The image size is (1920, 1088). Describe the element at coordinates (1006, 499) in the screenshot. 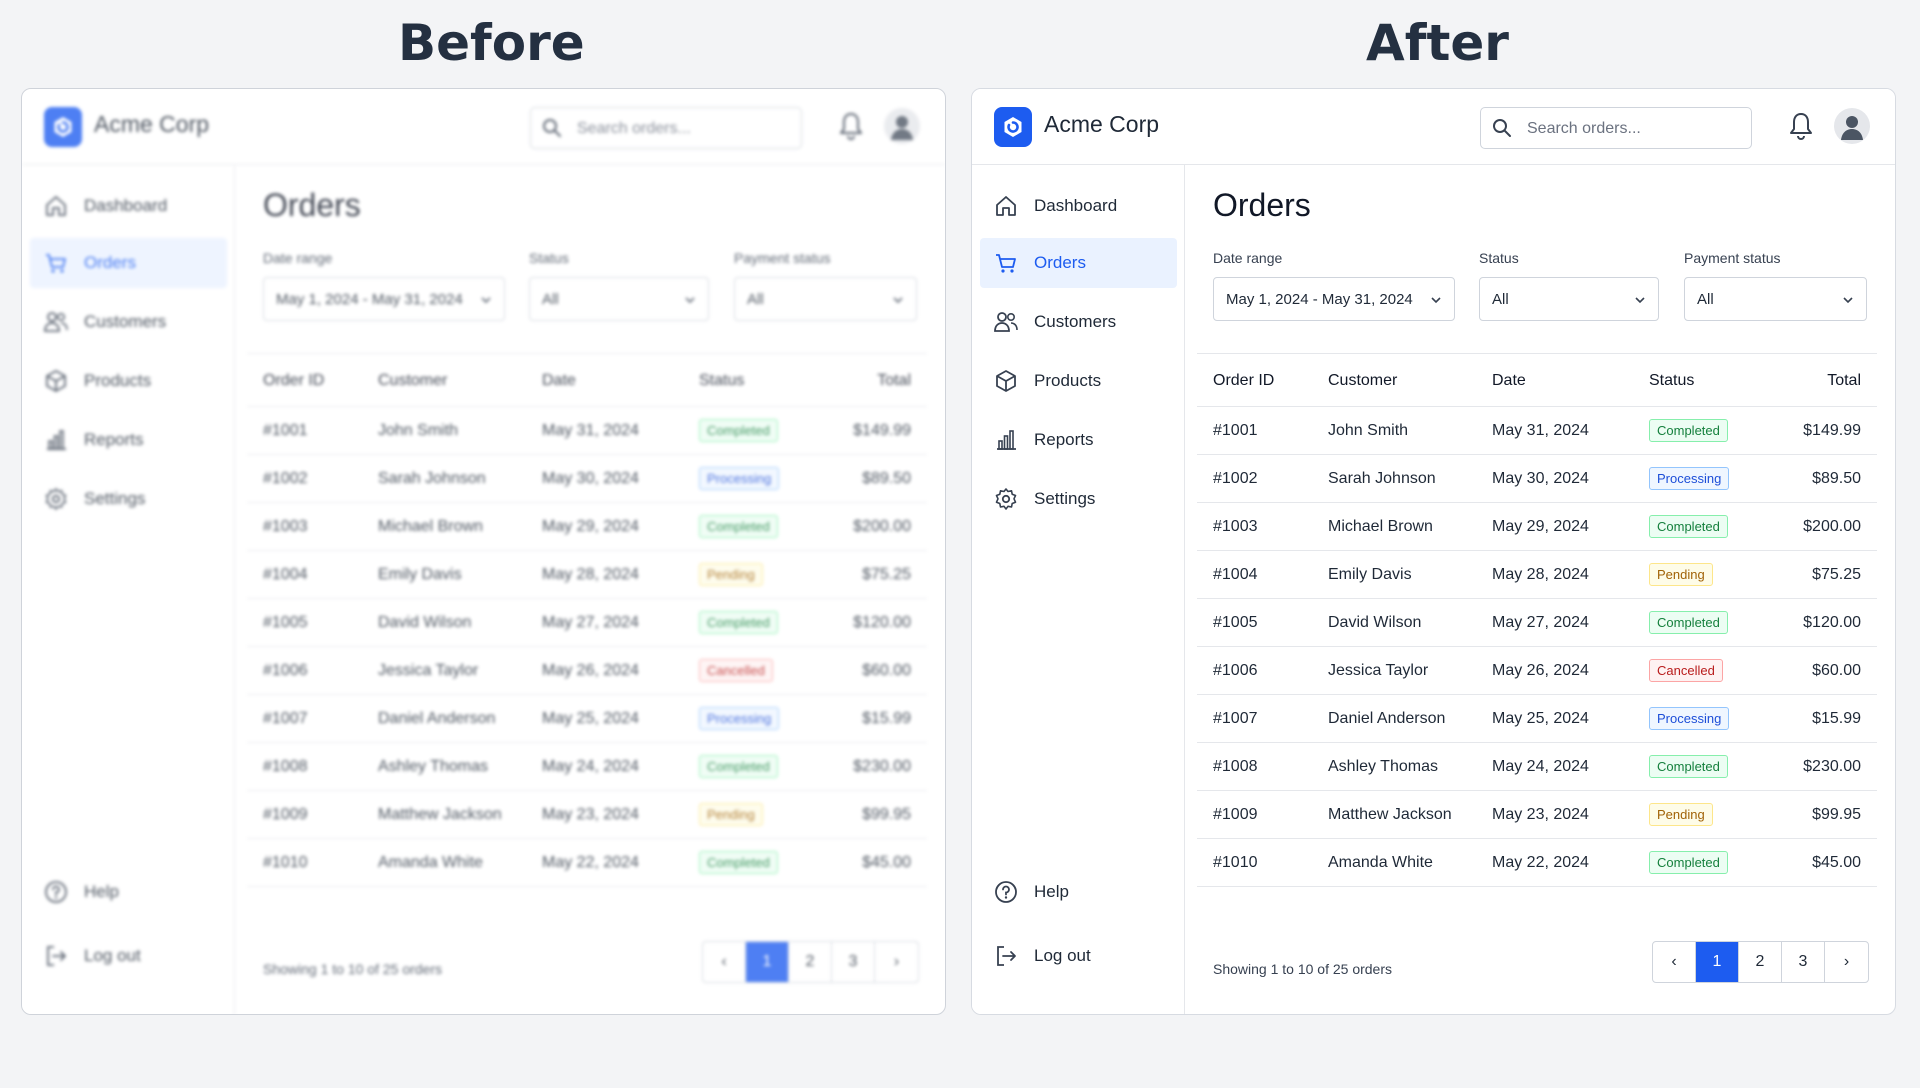

I see `gear-icon` at that location.